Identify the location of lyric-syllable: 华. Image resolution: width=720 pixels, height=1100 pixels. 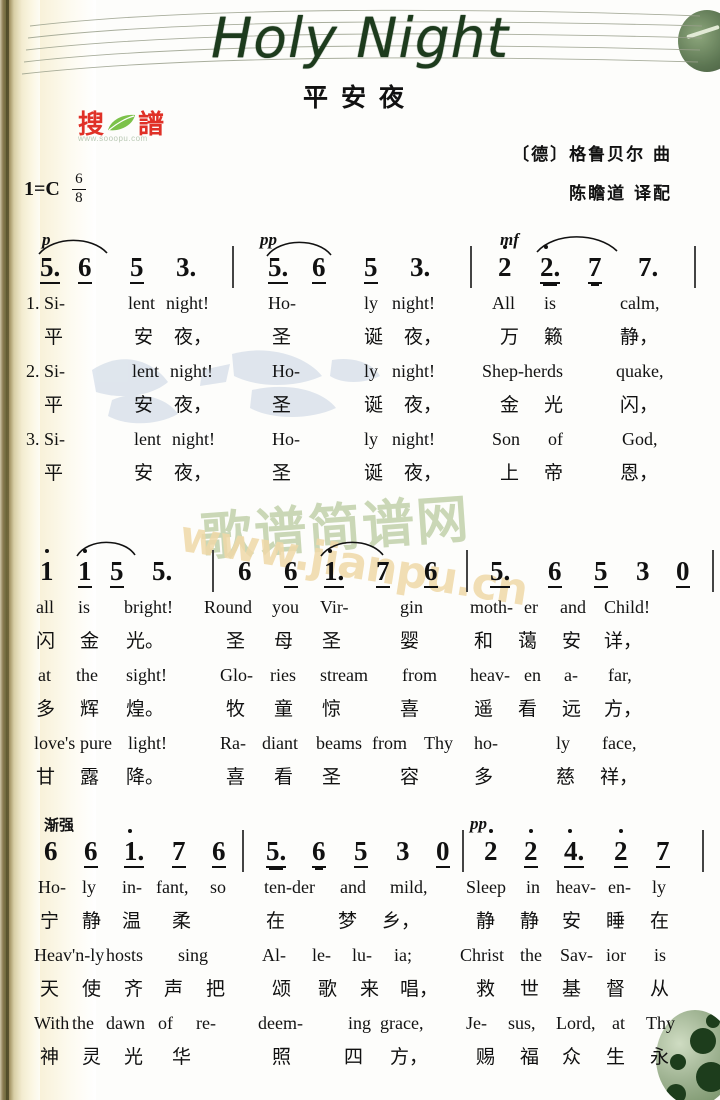
(182, 1057).